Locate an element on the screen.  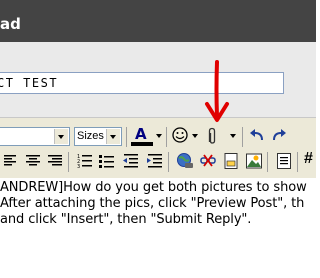
outdent-icon is located at coordinates (131, 161).